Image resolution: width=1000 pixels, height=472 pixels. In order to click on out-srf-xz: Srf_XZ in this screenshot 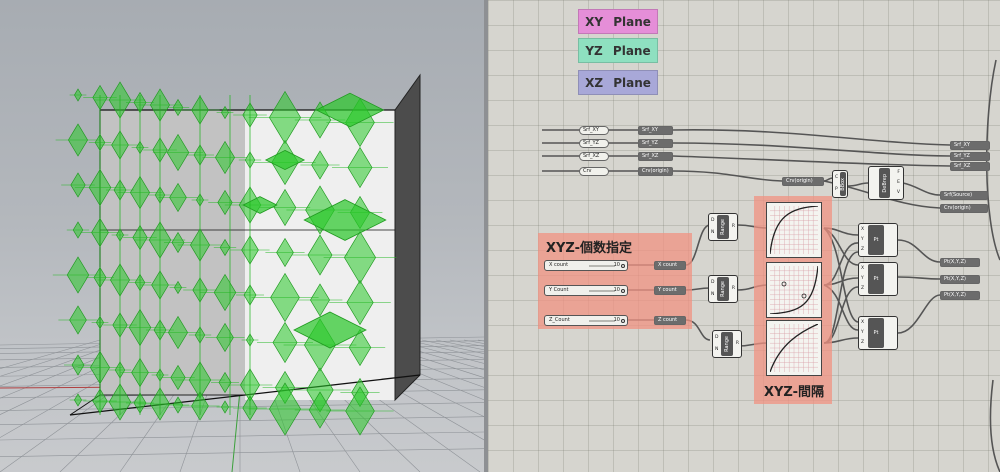, I will do `click(970, 166)`.